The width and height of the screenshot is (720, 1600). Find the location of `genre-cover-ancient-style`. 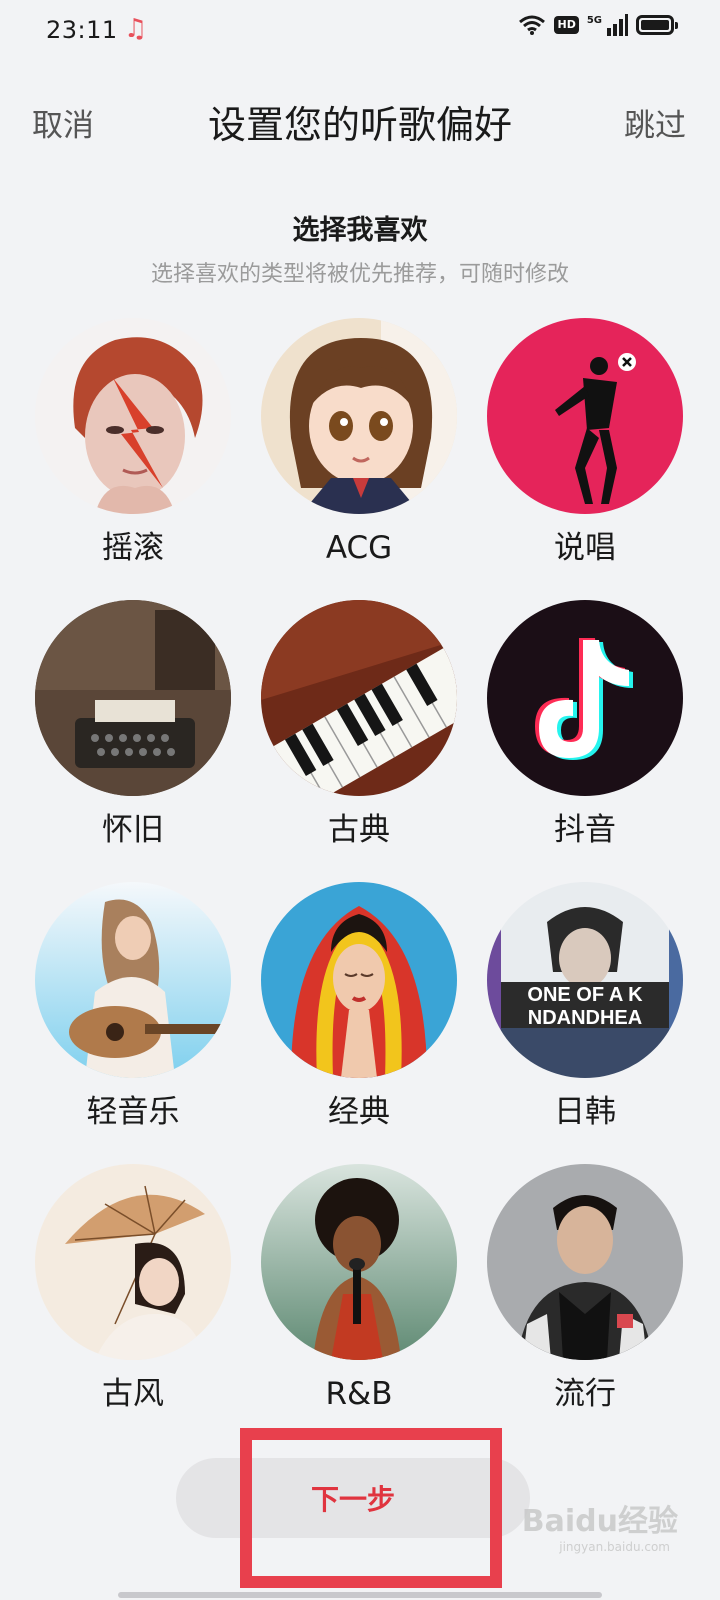

genre-cover-ancient-style is located at coordinates (133, 1262).